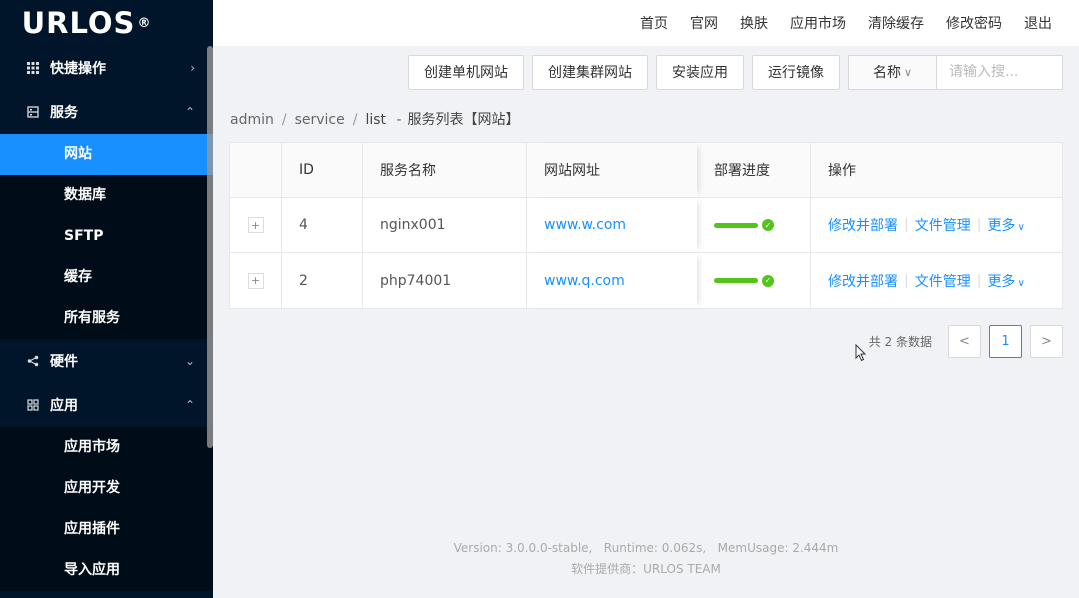 This screenshot has height=598, width=1079. I want to click on sidebar-group-quick-ops: 快捷操作 ›, so click(106, 68).